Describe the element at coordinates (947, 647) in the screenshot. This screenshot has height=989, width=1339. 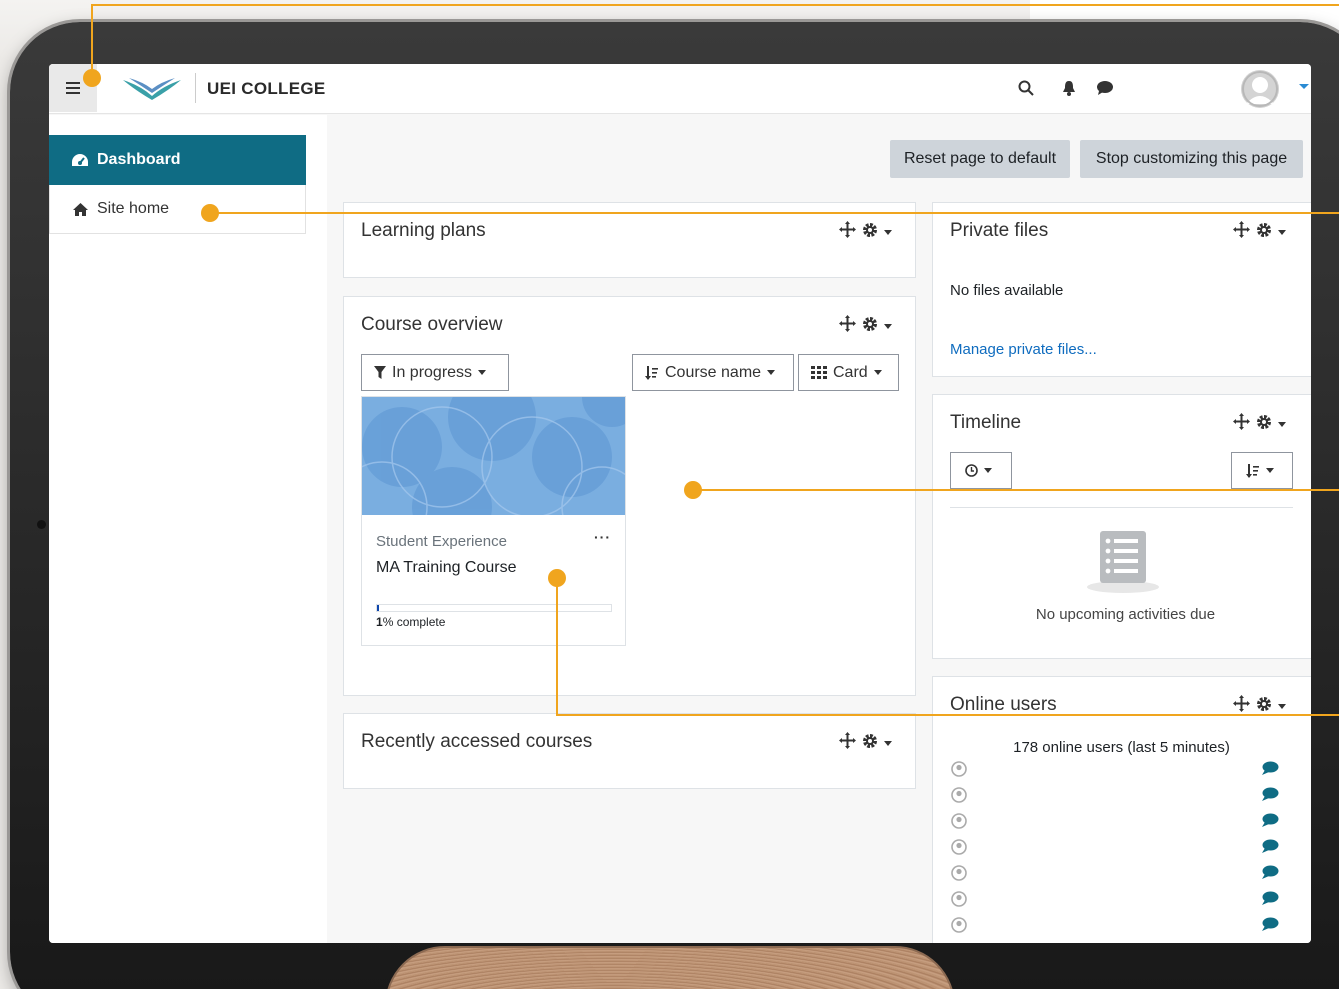
I see `callout-line-course-card` at that location.